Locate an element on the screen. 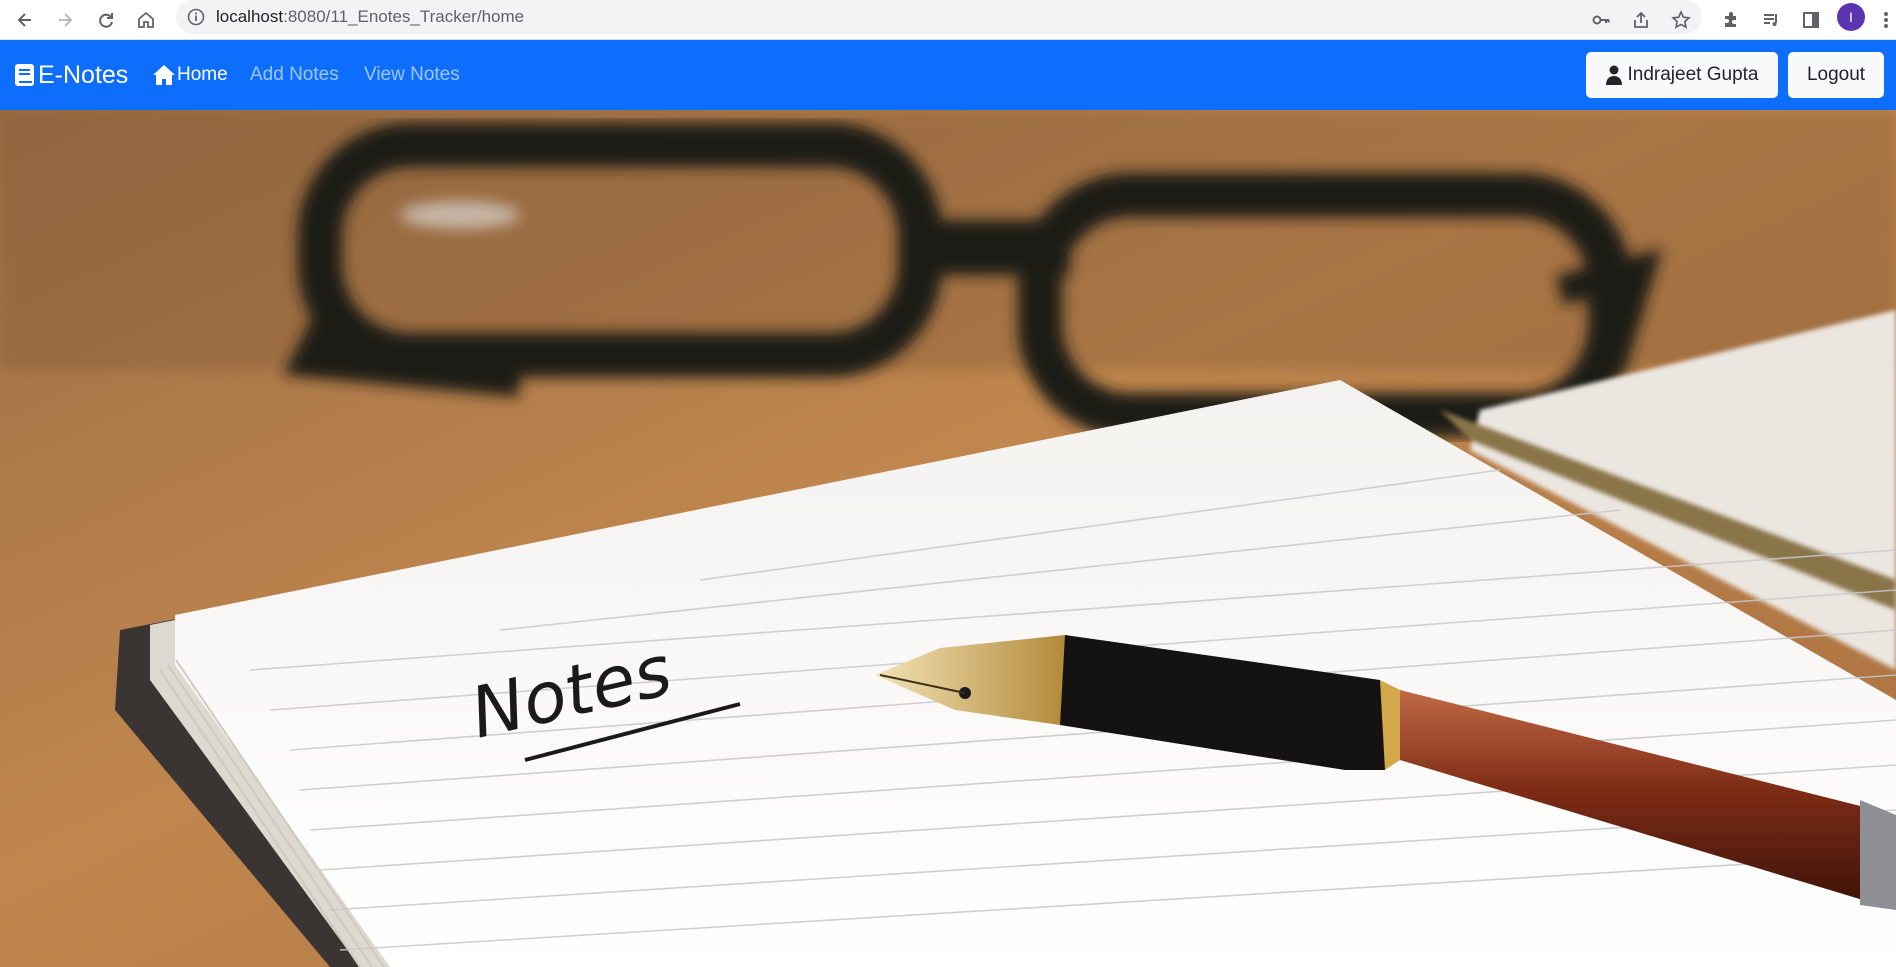 The height and width of the screenshot is (967, 1896). brand-link: E-Notes is located at coordinates (71, 75).